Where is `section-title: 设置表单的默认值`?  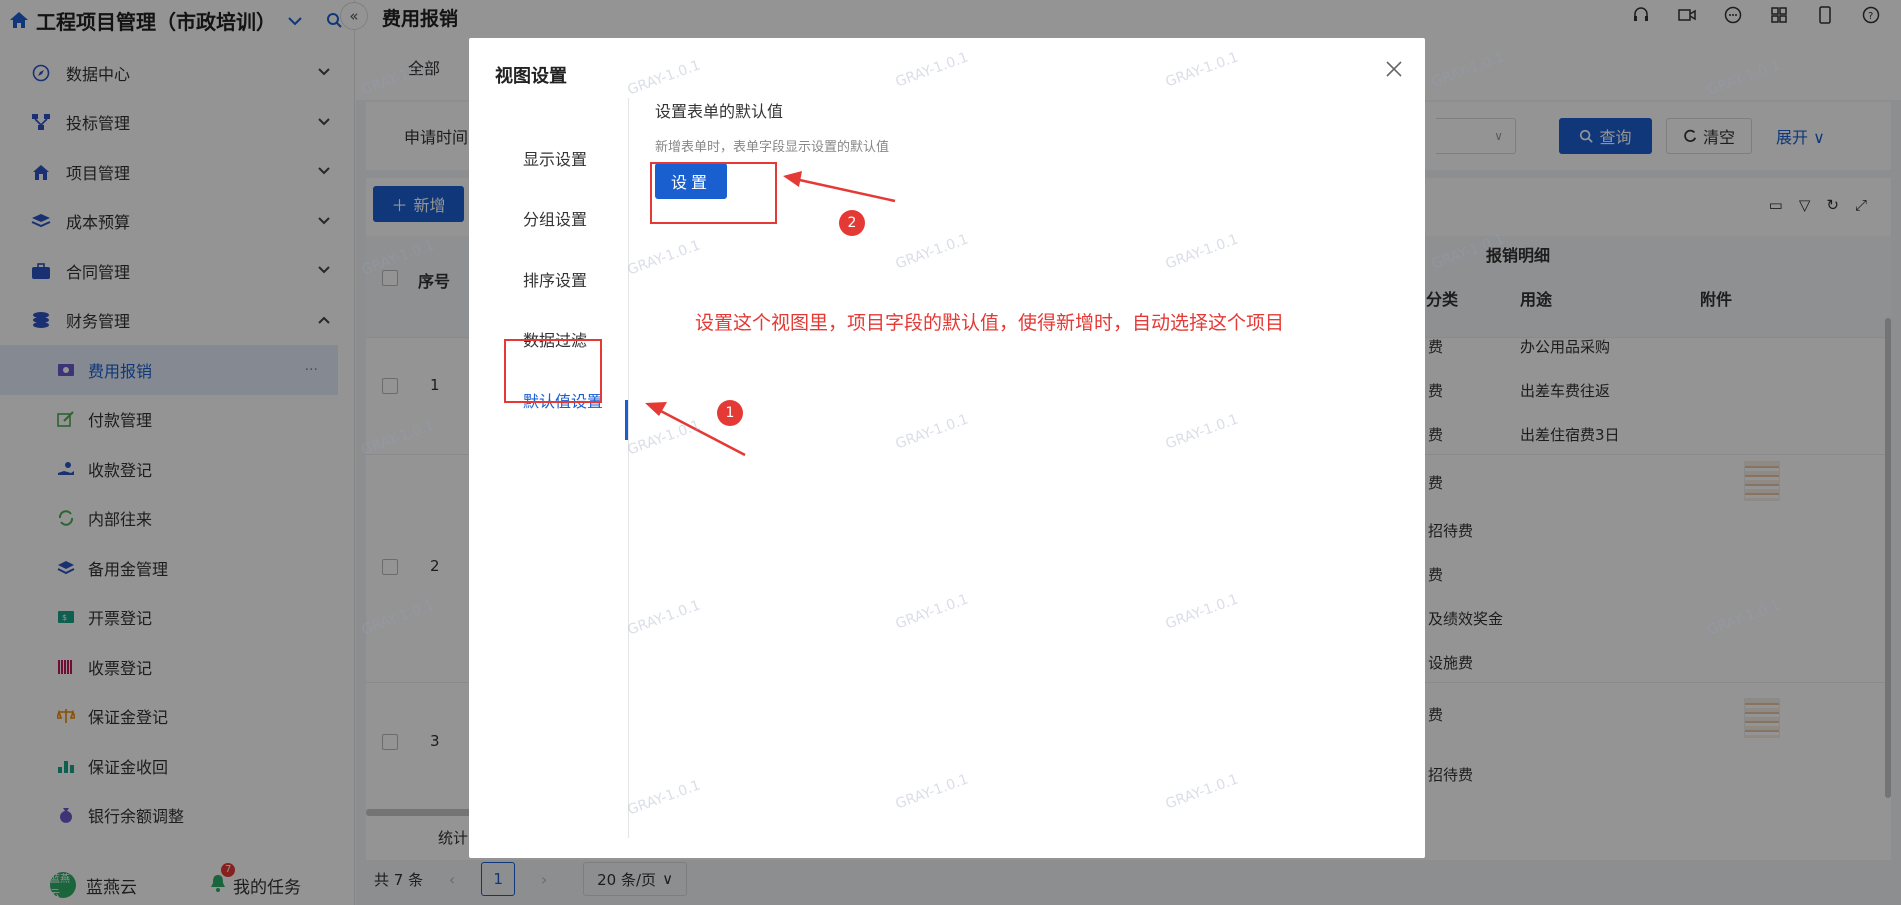
section-title: 设置表单的默认值 is located at coordinates (719, 111).